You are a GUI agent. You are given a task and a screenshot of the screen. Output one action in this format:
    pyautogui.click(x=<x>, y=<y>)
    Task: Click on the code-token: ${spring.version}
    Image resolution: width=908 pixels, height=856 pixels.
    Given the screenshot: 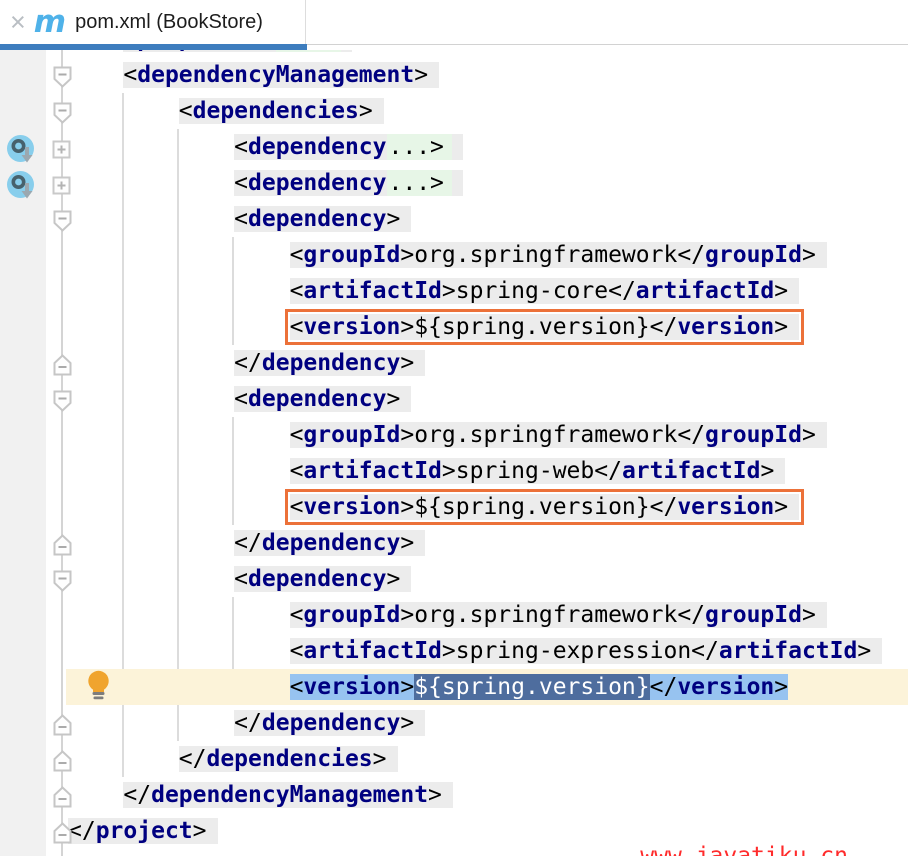 What is the action you would take?
    pyautogui.click(x=532, y=327)
    